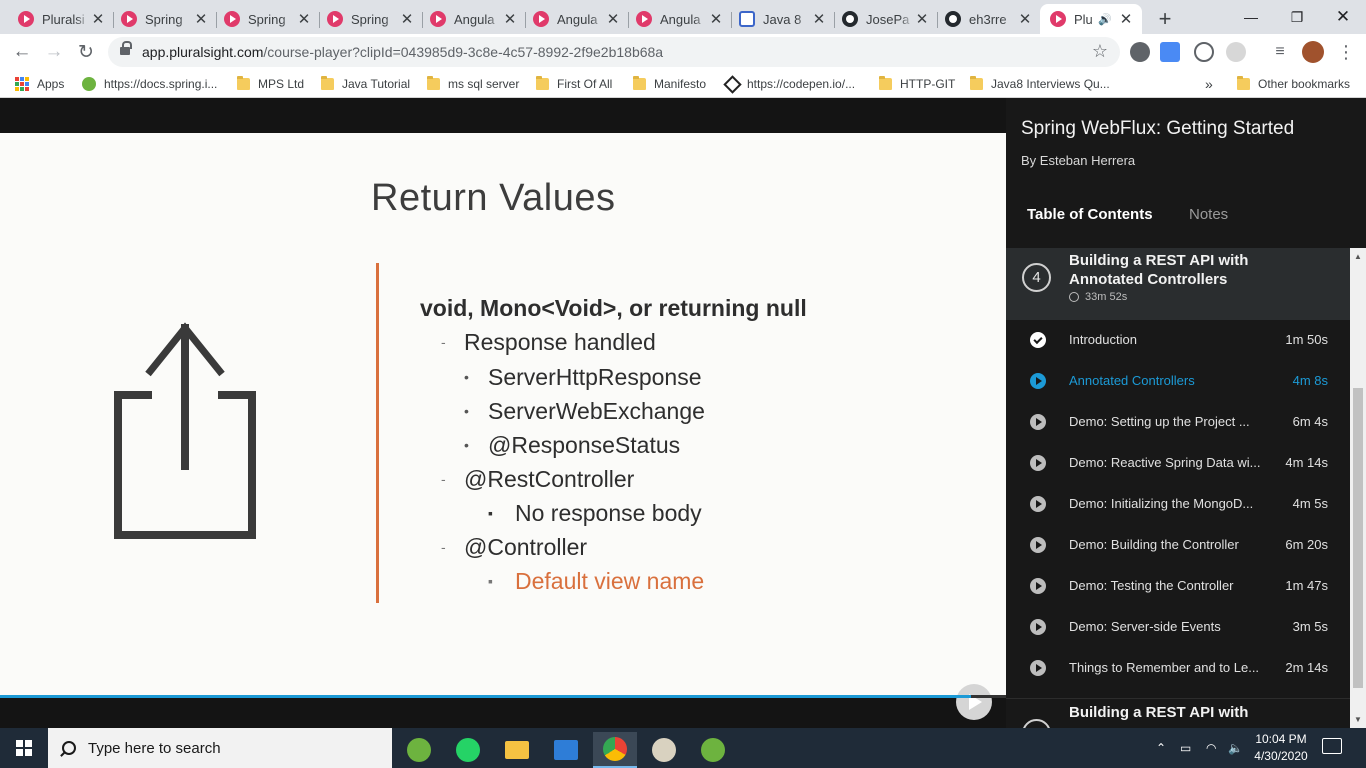 This screenshot has height=768, width=1366. What do you see at coordinates (669, 84) in the screenshot?
I see `bookmark-folder: Manifesto` at bounding box center [669, 84].